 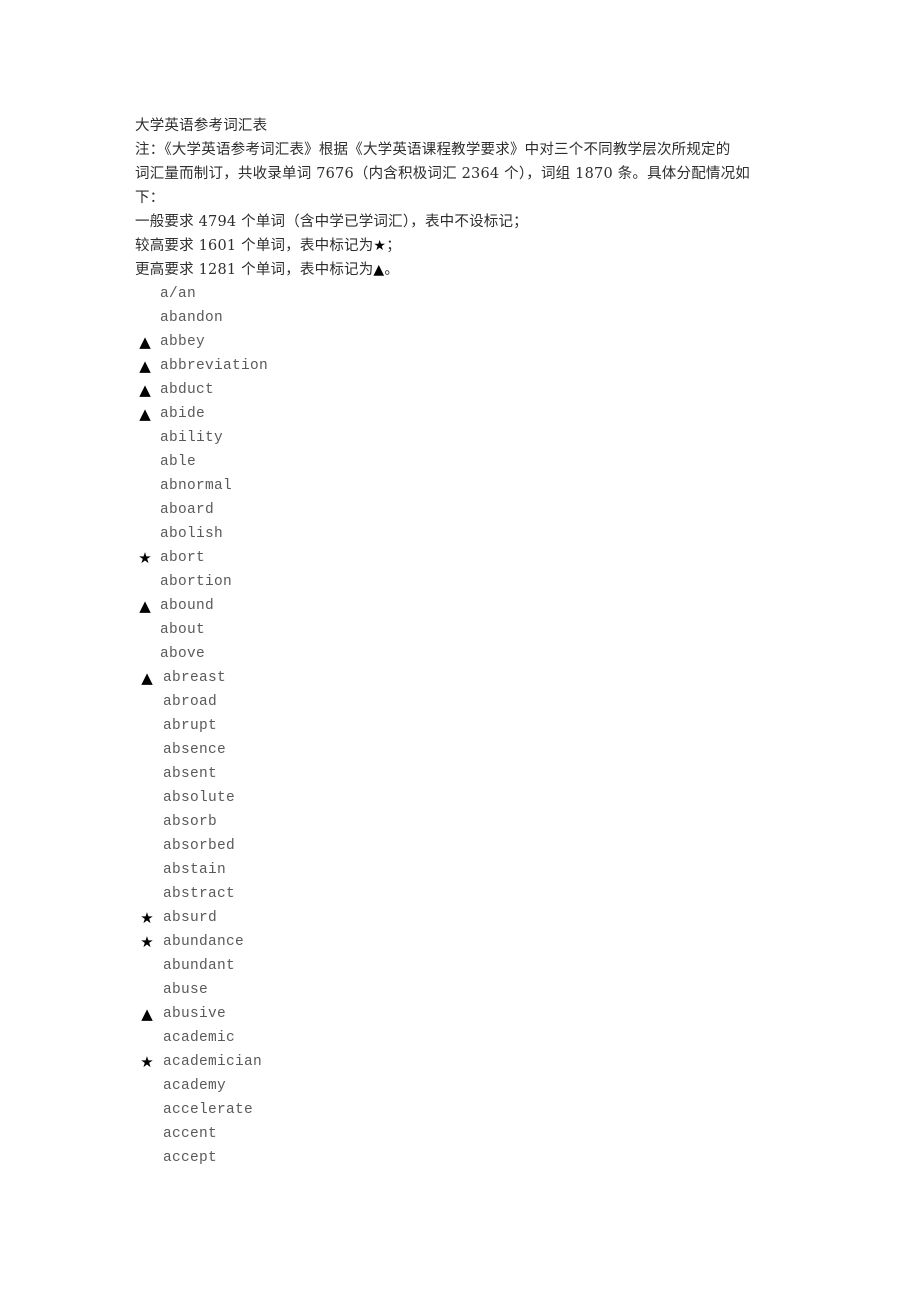 What do you see at coordinates (192, 318) in the screenshot?
I see `vocabulary-word: abandon` at bounding box center [192, 318].